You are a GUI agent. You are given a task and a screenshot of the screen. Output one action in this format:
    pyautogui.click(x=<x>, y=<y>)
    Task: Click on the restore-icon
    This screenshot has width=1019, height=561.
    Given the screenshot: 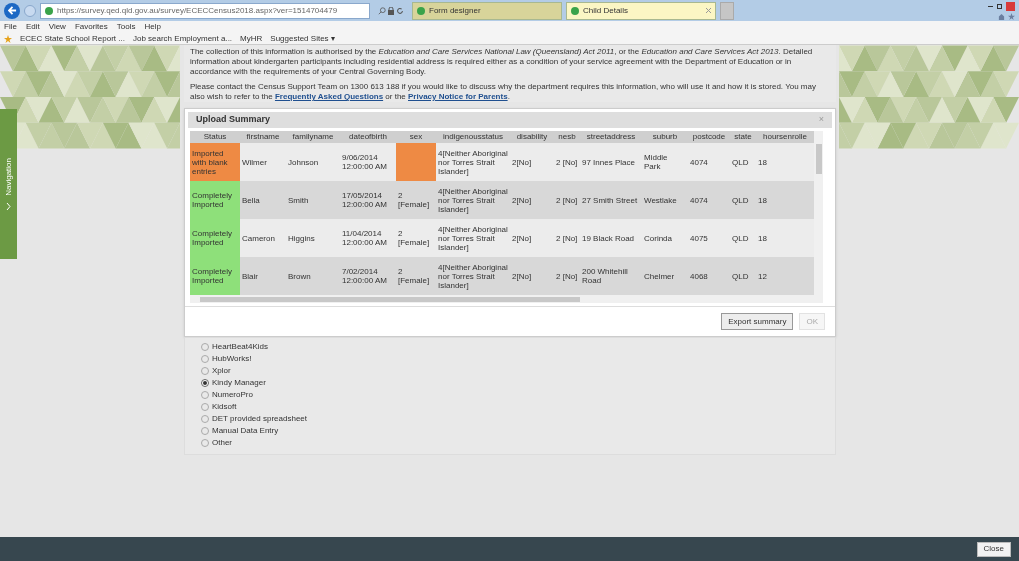 What is the action you would take?
    pyautogui.click(x=999, y=6)
    